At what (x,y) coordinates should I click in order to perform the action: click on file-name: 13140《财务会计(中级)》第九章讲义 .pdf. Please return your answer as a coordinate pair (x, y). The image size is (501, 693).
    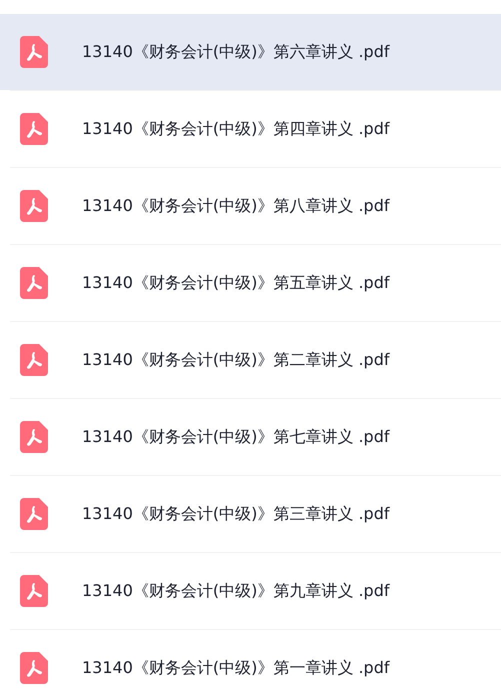
    Looking at the image, I should click on (236, 591).